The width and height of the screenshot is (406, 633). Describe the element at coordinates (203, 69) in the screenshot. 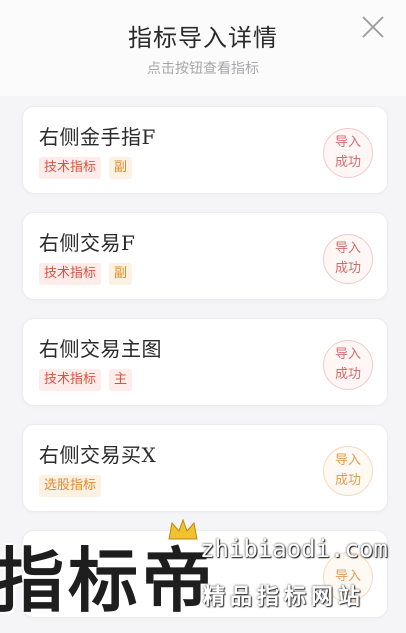

I see `page-subtitle: 点击按钮查看指标` at that location.